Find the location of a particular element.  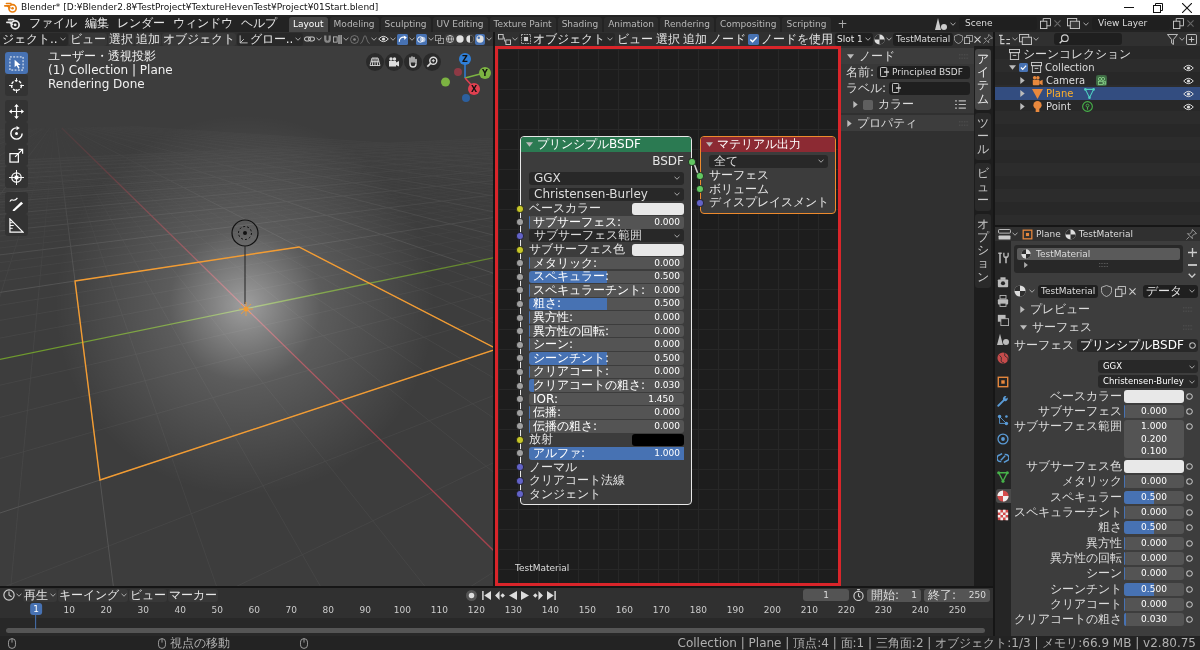

workspace-tab: UV Editing is located at coordinates (460, 24).